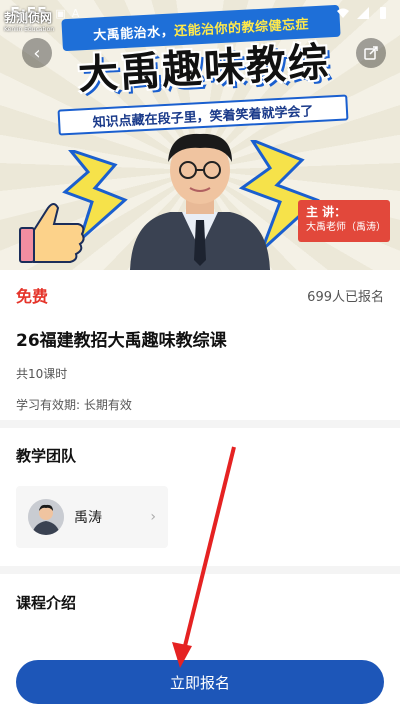 Image resolution: width=400 pixels, height=711 pixels. I want to click on teaching-team-heading: 教学团队, so click(46, 456).